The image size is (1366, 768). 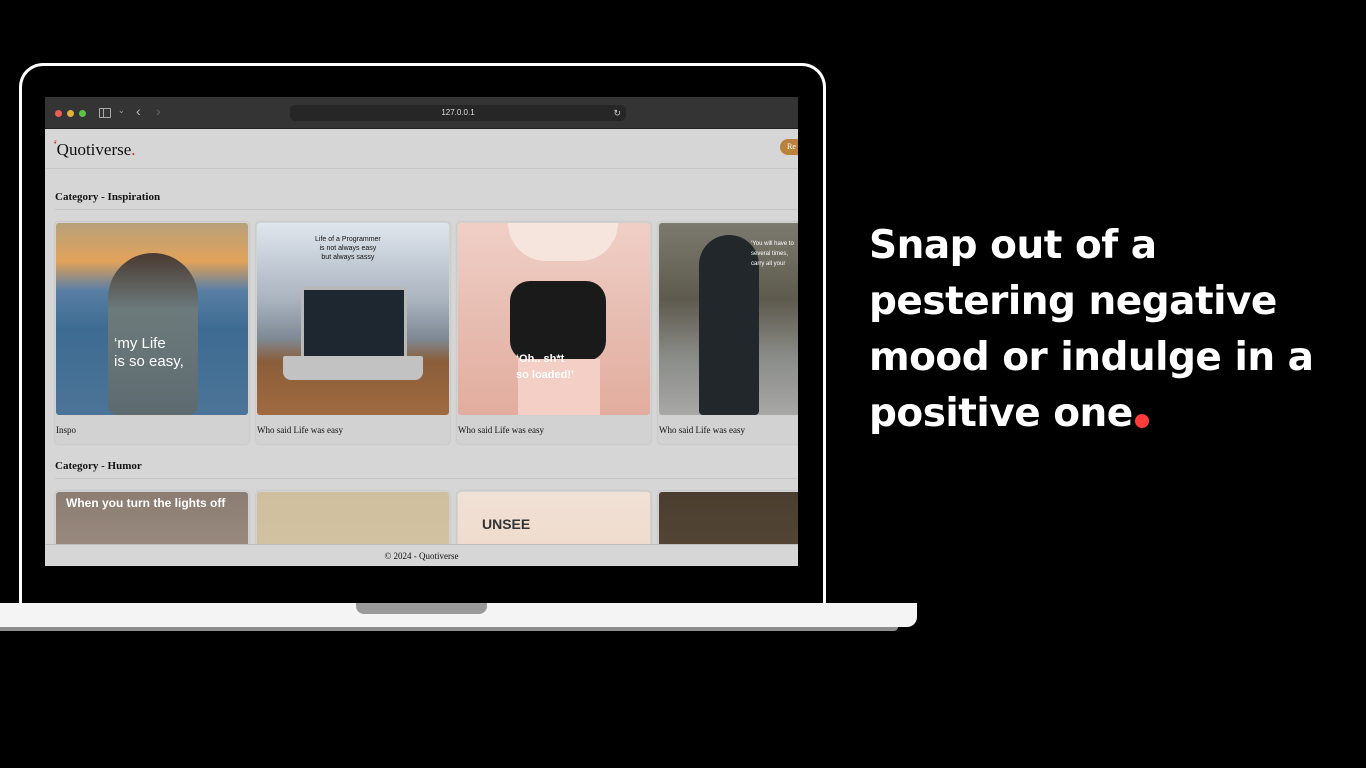 I want to click on quote-card: When you turn the lights off, so click(x=152, y=517).